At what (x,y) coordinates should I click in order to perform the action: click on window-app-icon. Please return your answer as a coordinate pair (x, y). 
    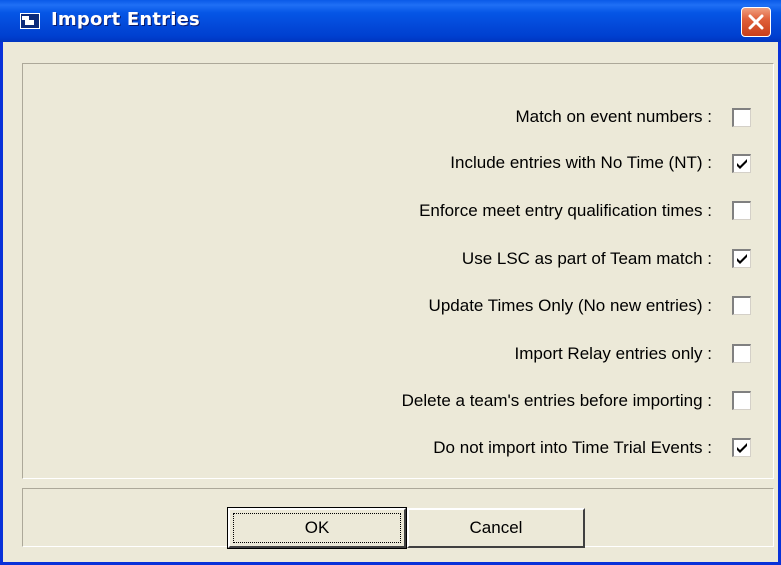
    Looking at the image, I should click on (30, 21).